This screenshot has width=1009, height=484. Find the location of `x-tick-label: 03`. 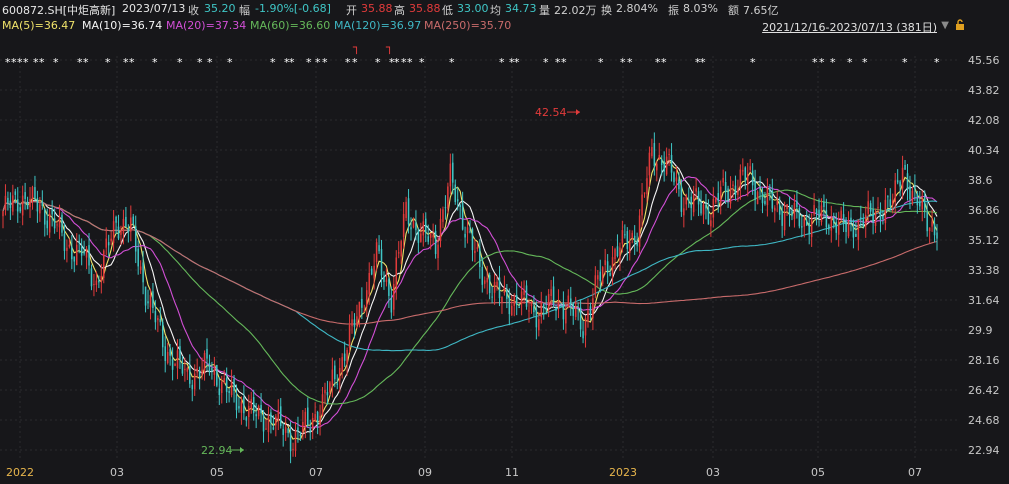

x-tick-label: 03 is located at coordinates (713, 472).